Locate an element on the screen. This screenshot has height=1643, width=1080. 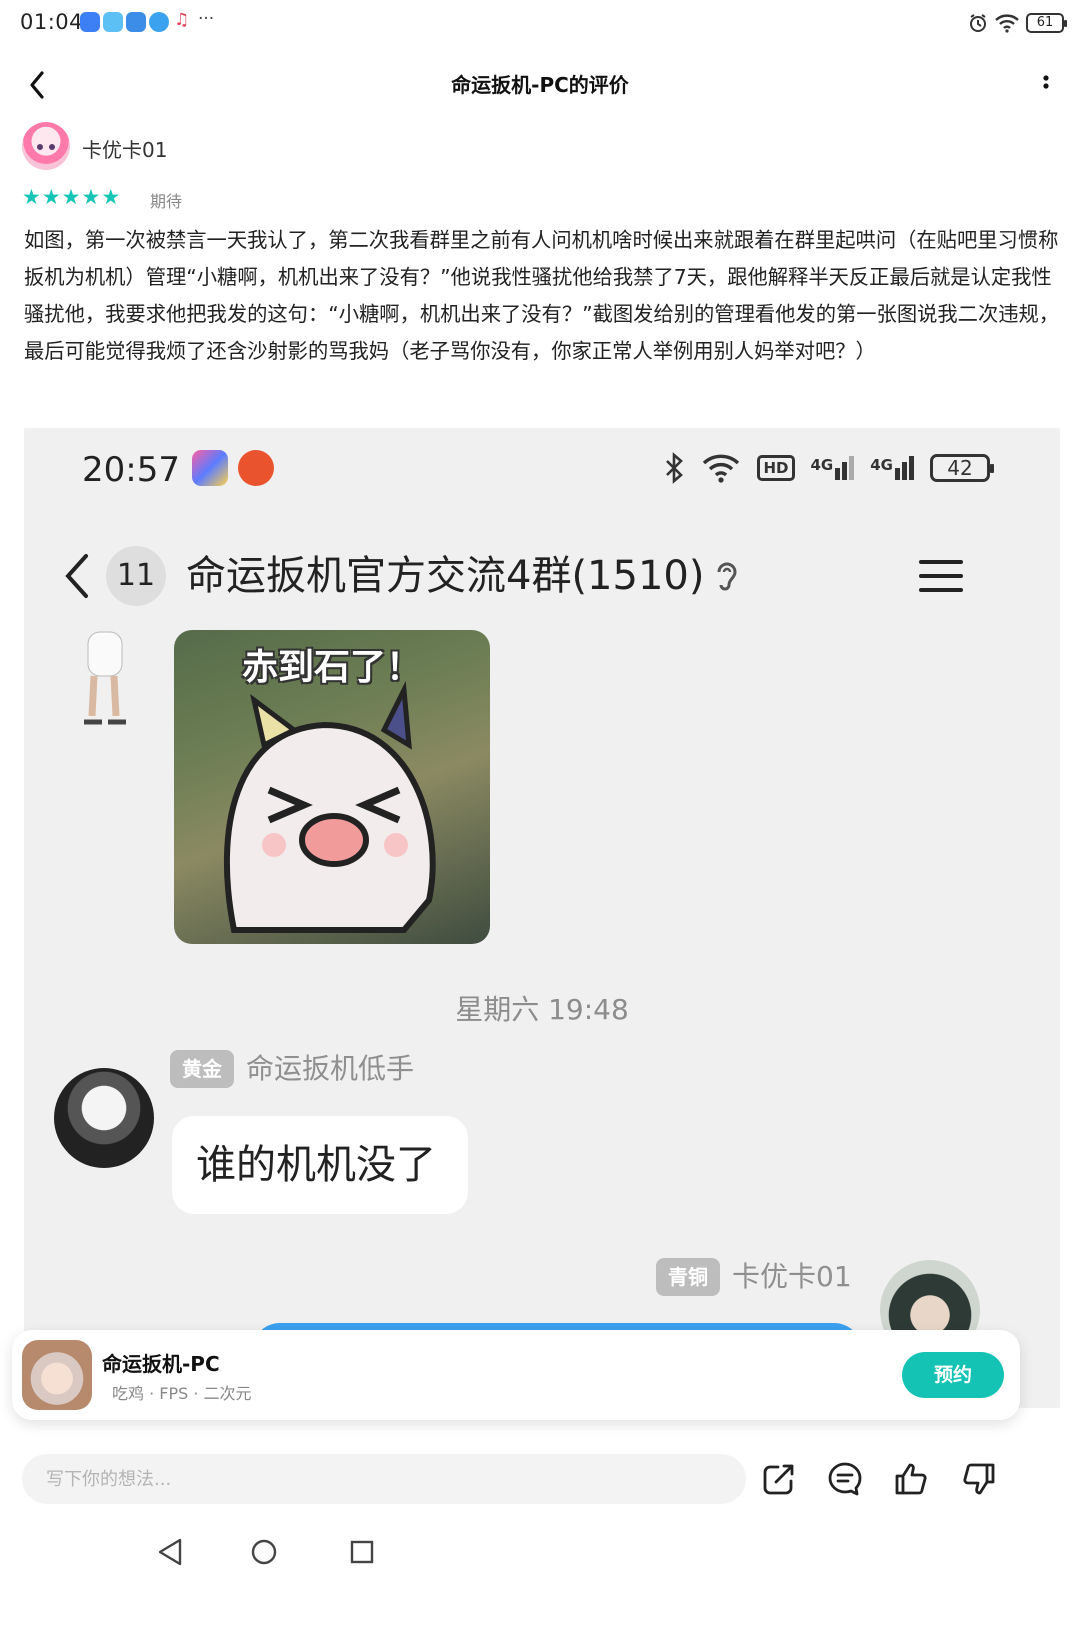
nav-home-icon is located at coordinates (264, 1552).